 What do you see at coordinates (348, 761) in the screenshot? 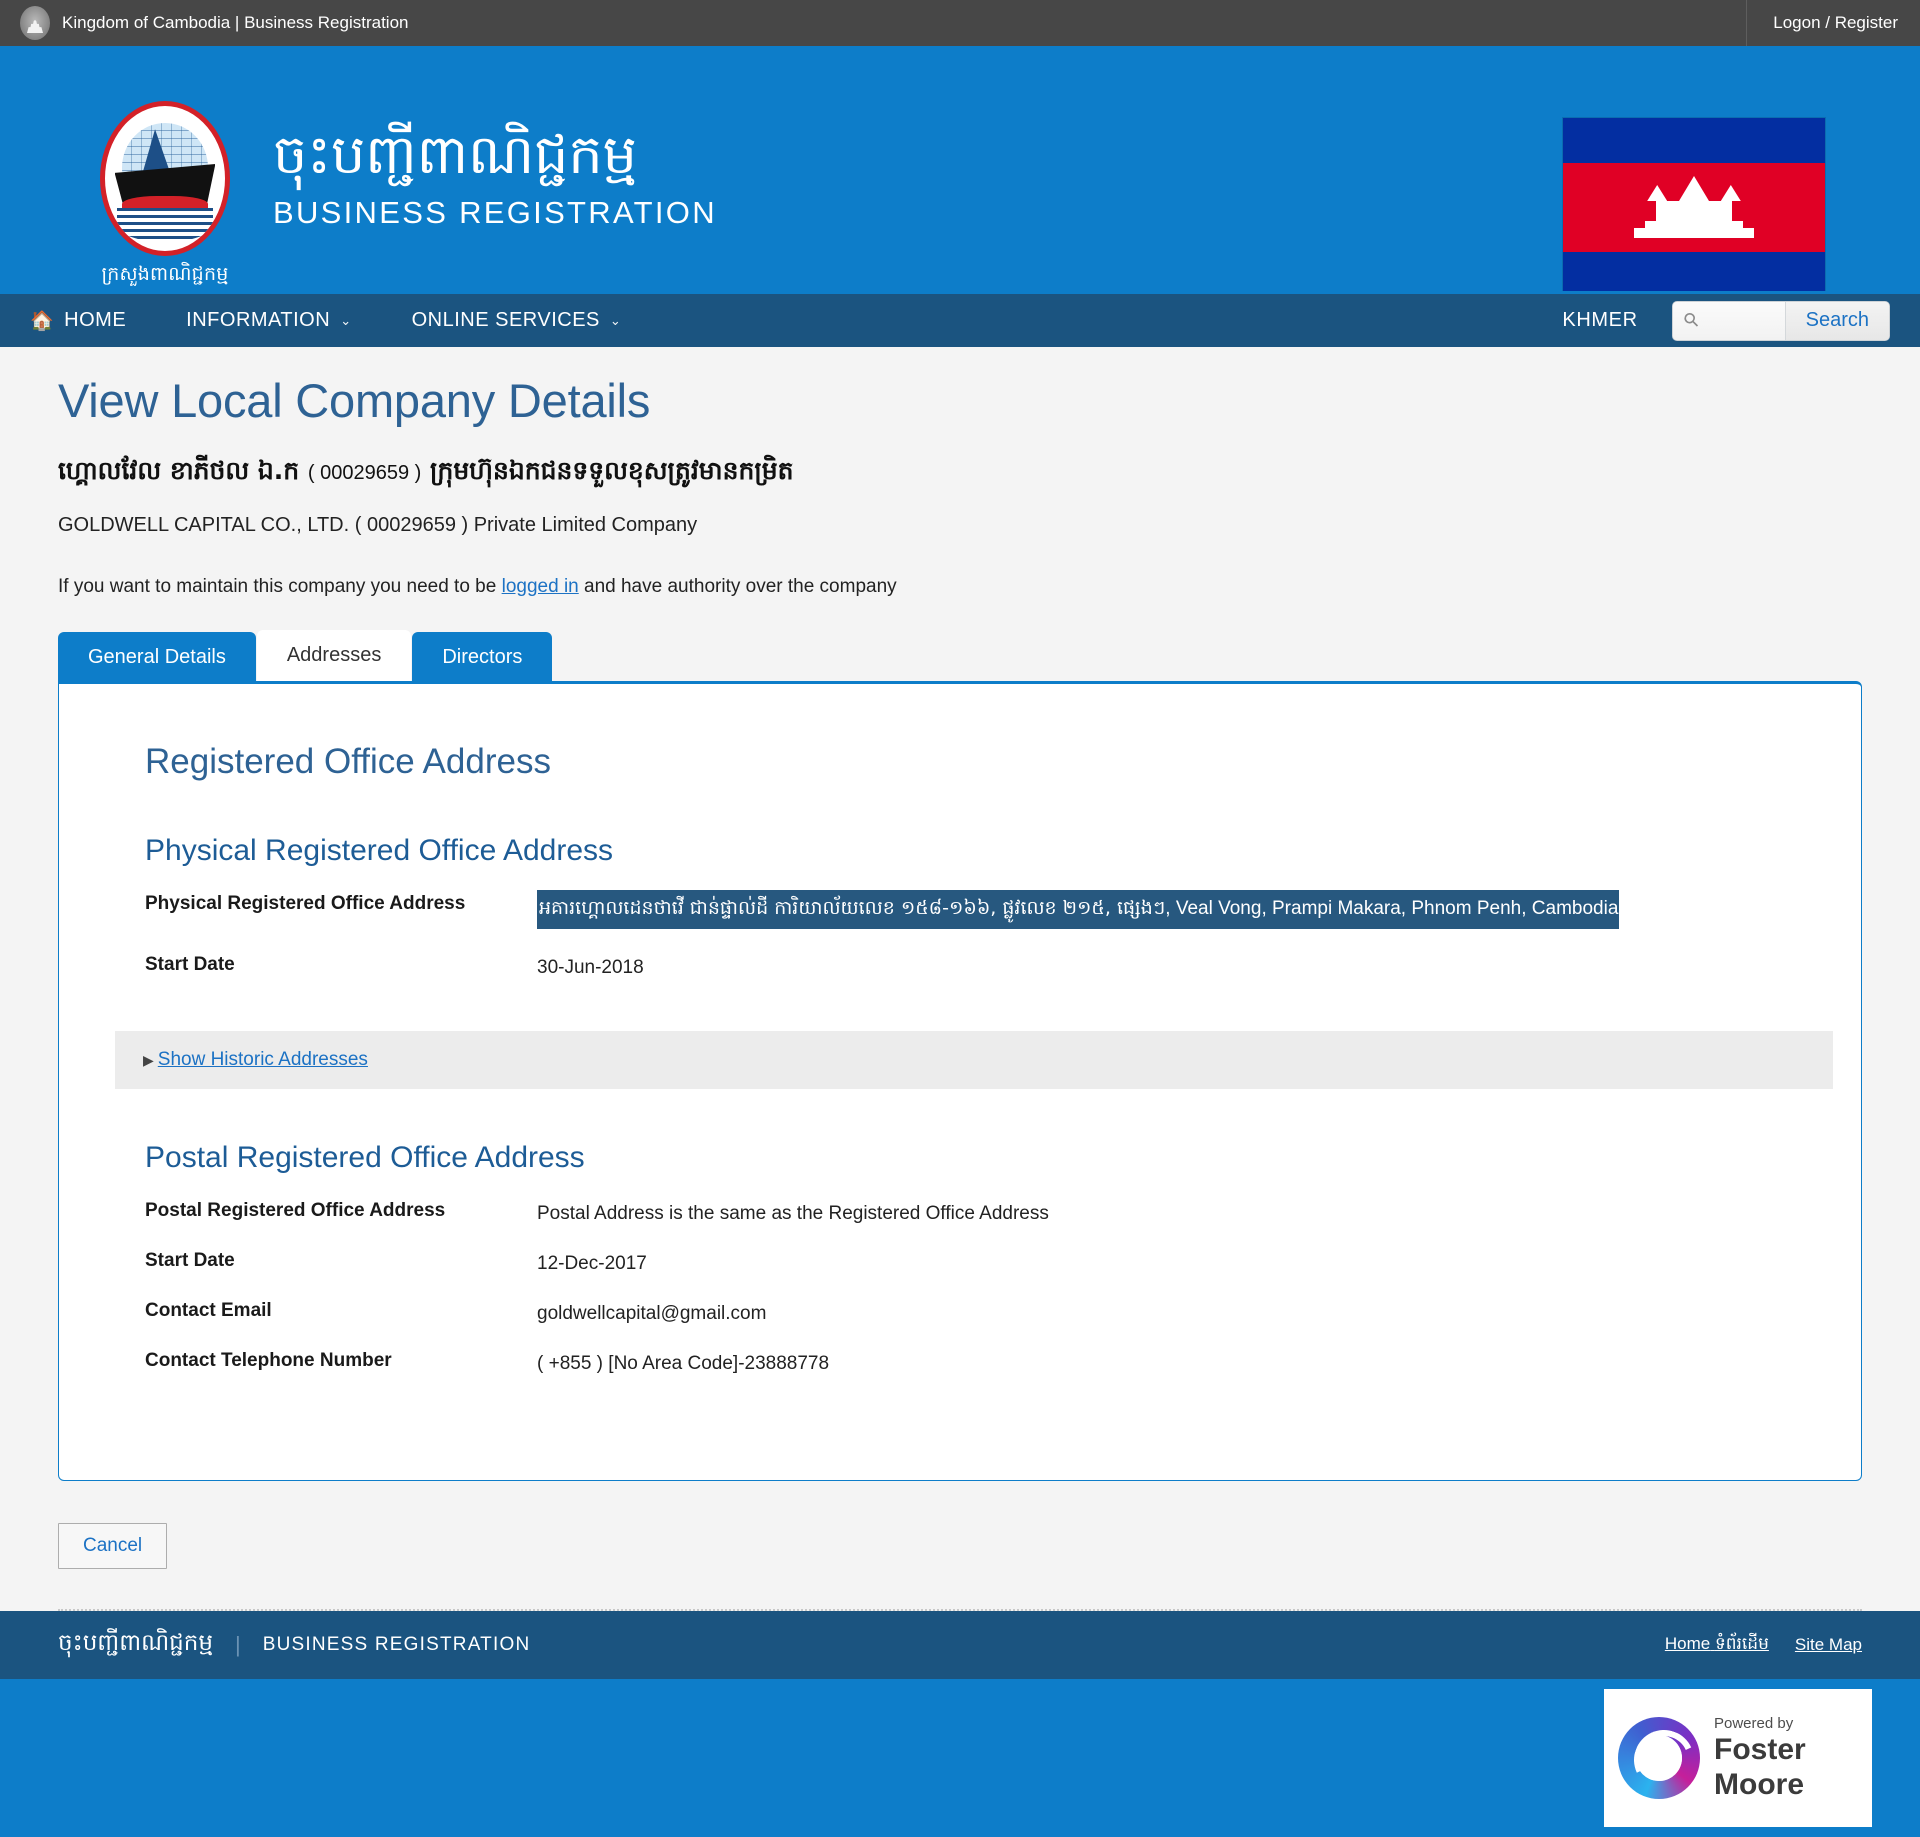
I see `registered-office-address-heading: Registered Office Address` at bounding box center [348, 761].